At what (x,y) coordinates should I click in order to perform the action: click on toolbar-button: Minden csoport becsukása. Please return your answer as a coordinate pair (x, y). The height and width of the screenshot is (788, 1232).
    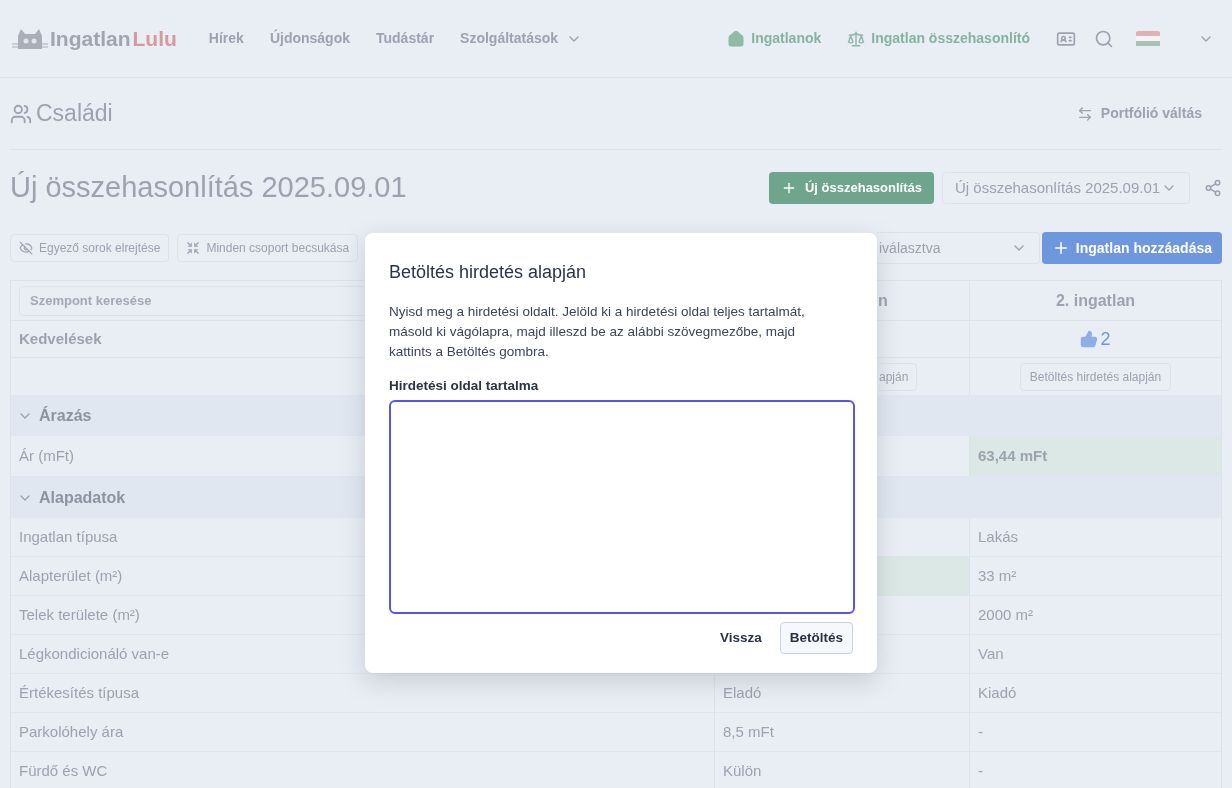
    Looking at the image, I should click on (268, 248).